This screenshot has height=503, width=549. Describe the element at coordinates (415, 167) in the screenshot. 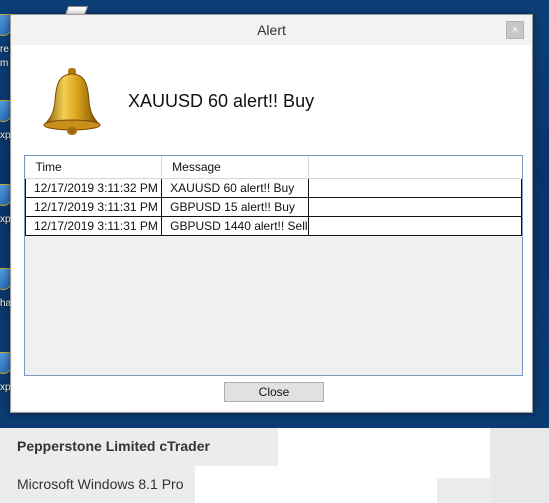

I see `column-header-filler` at that location.